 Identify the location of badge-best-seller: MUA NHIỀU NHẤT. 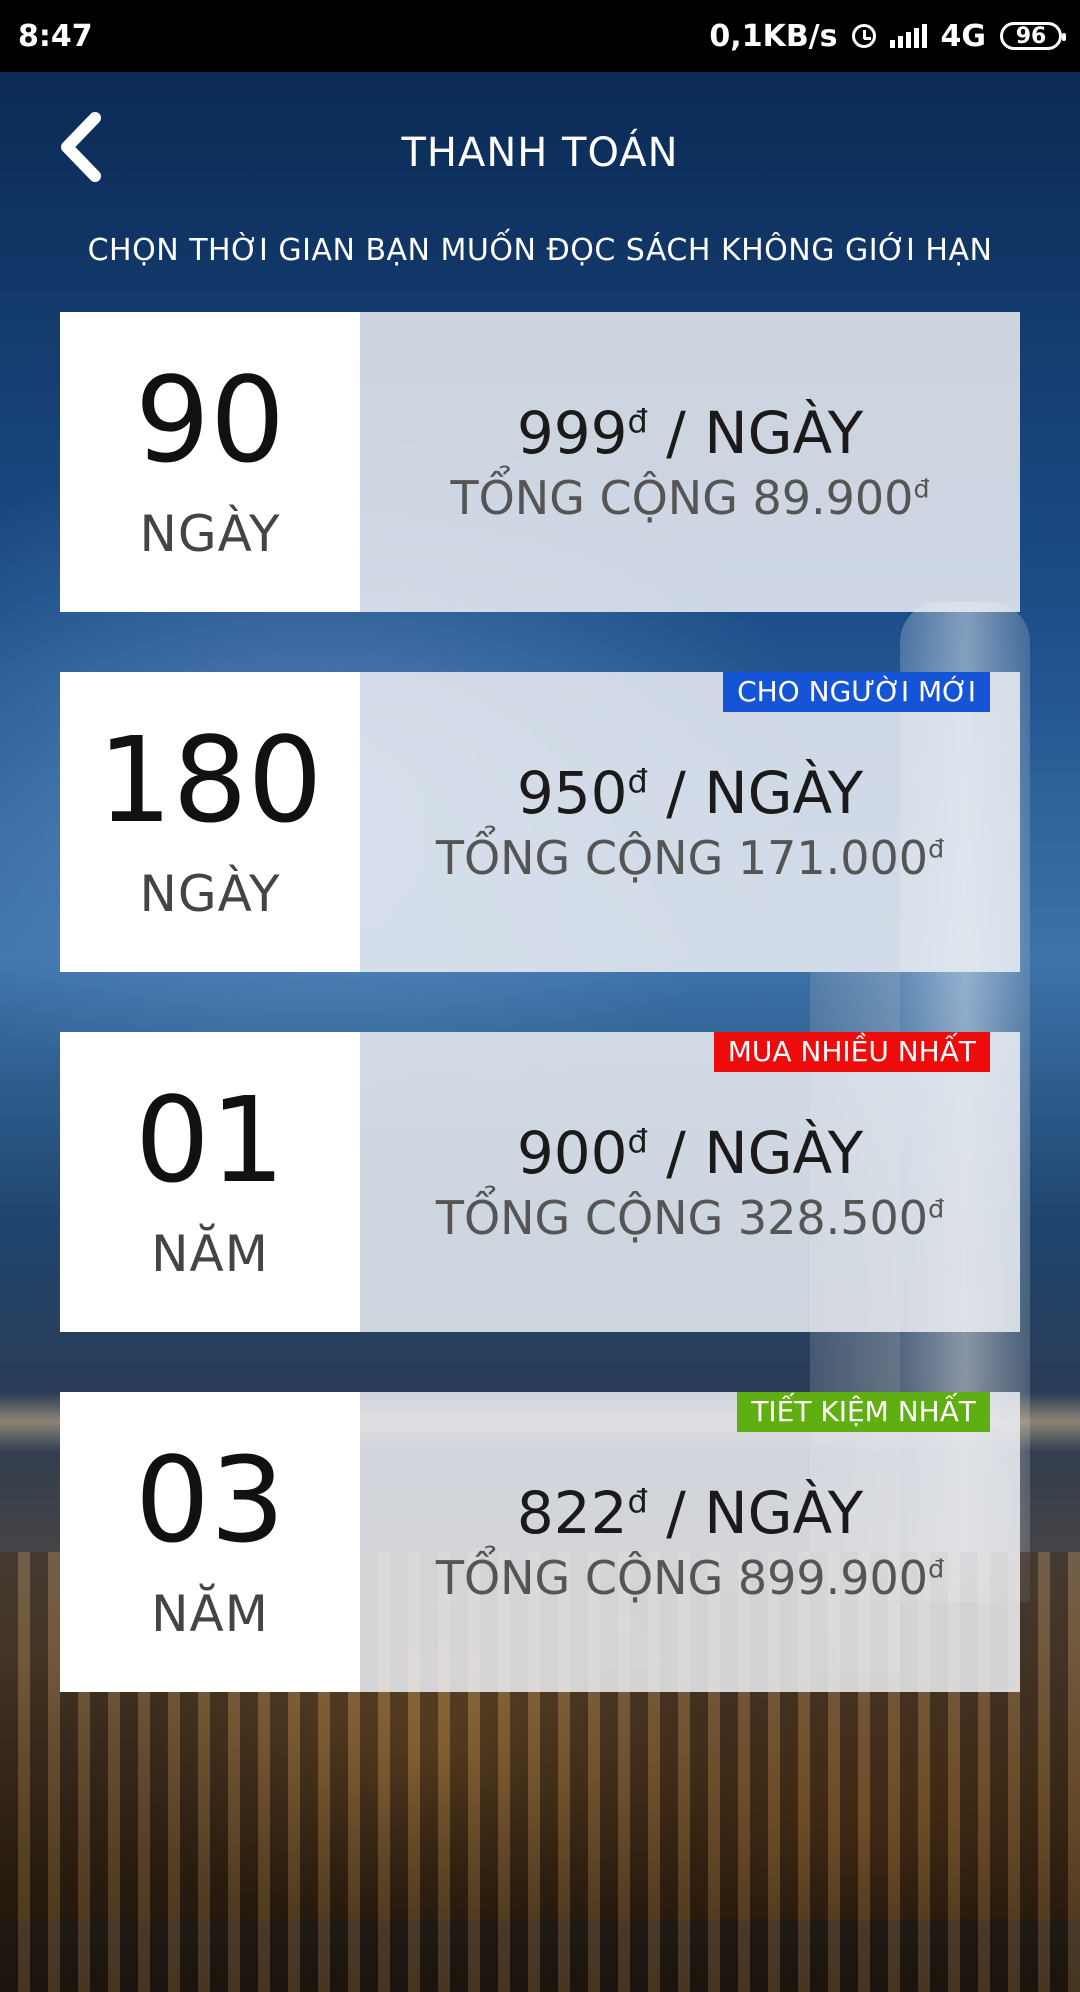
(851, 1052).